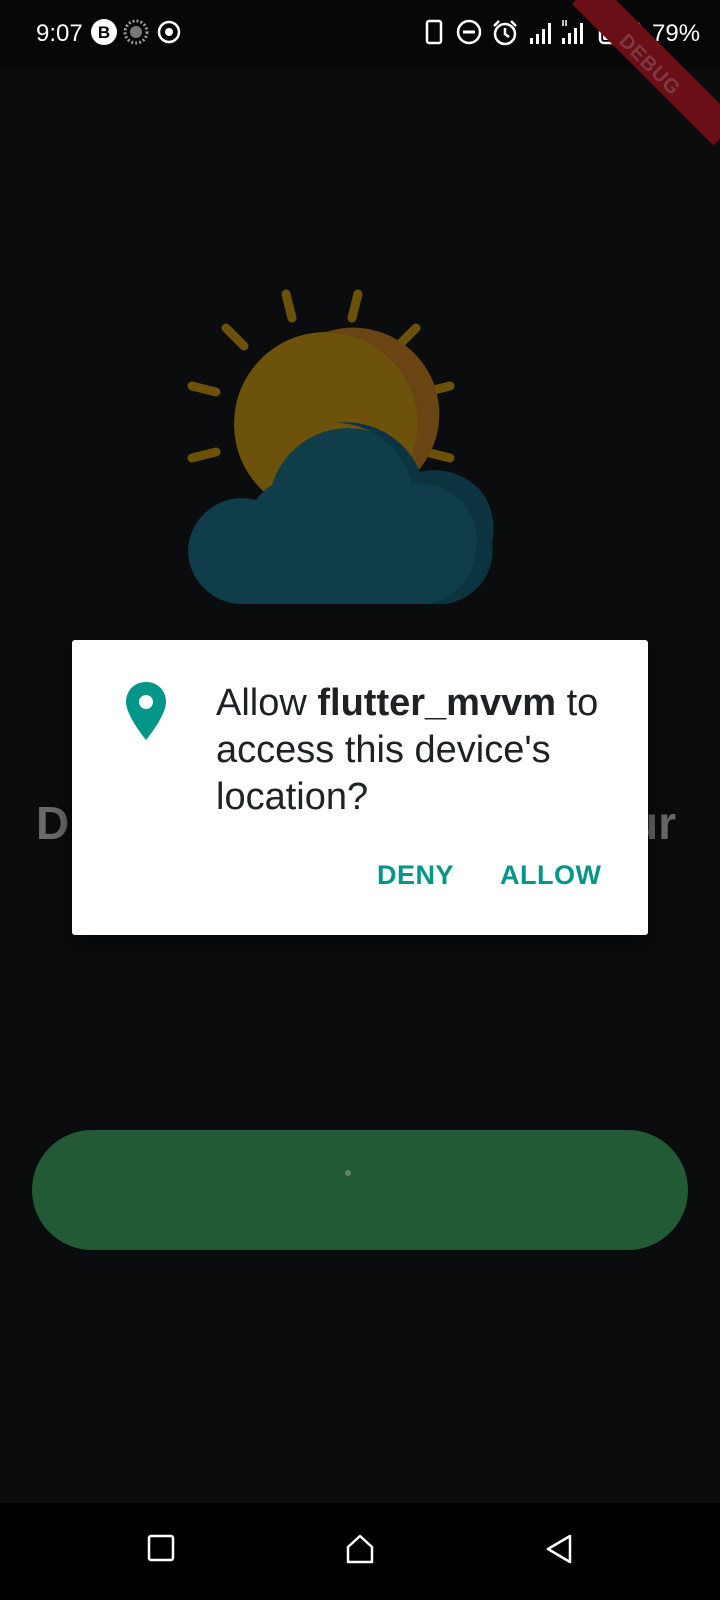 This screenshot has width=720, height=1600. What do you see at coordinates (505, 33) in the screenshot?
I see `alarm-icon` at bounding box center [505, 33].